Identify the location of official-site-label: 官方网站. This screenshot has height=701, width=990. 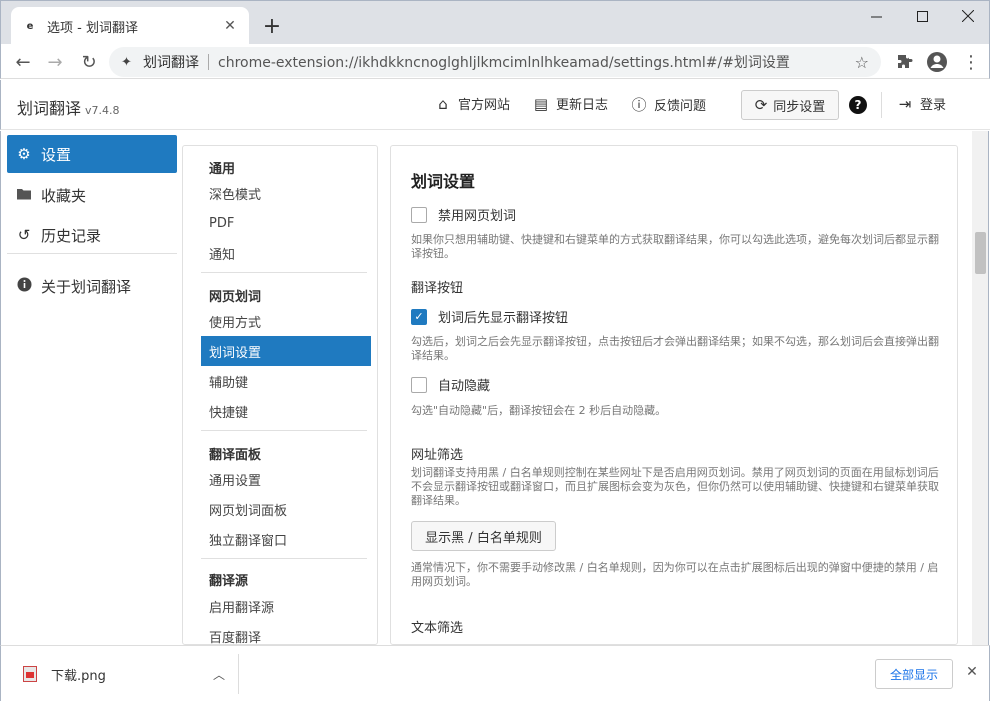
(484, 105).